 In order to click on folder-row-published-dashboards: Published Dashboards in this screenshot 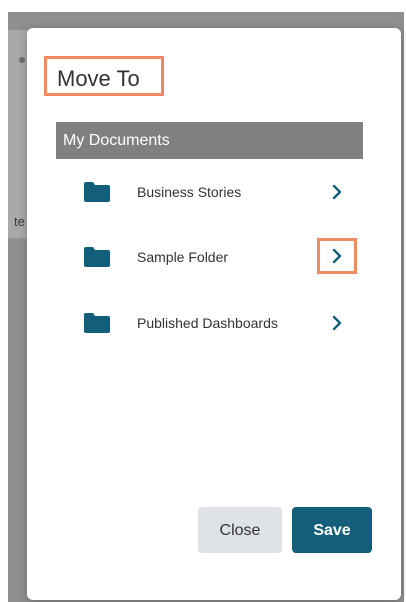, I will do `click(209, 323)`.